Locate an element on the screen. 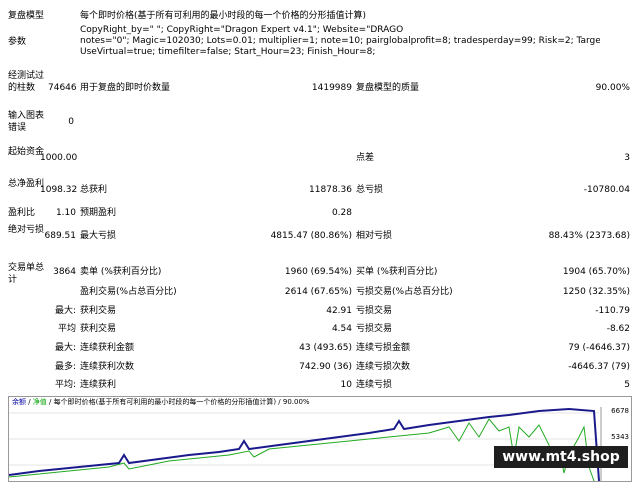 The width and height of the screenshot is (640, 482). deposit-value: 1000.00 is located at coordinates (59, 158).